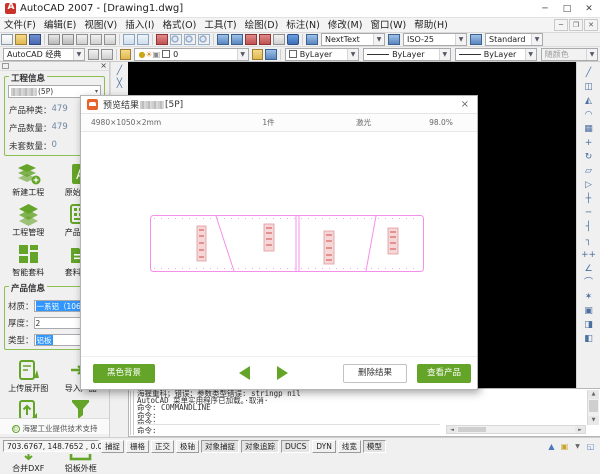 This screenshot has height=474, width=600. Describe the element at coordinates (157, 54) in the screenshot. I see `lock-icon: ▣` at that location.